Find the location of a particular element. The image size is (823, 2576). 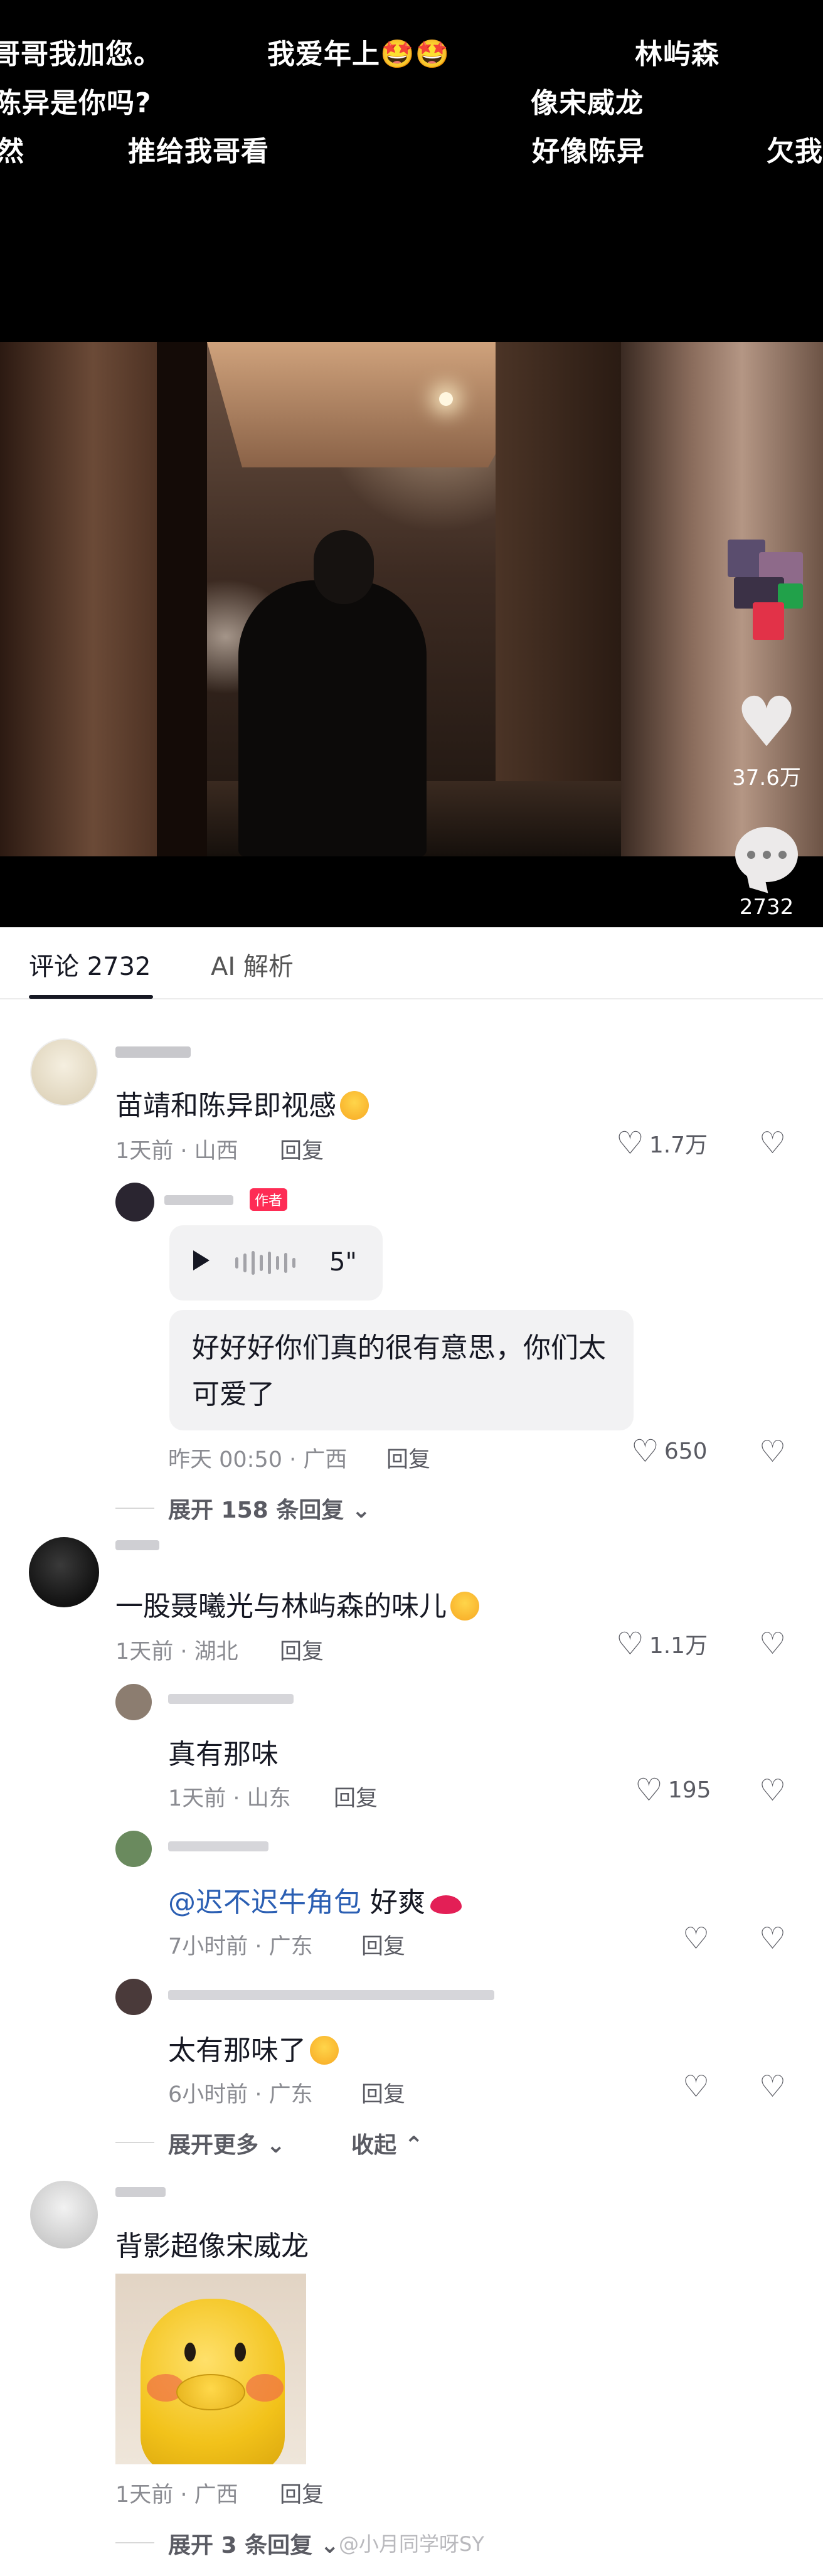

reply-text: 好好好你们真的很有意思，你们太可爱了 is located at coordinates (401, 1370).